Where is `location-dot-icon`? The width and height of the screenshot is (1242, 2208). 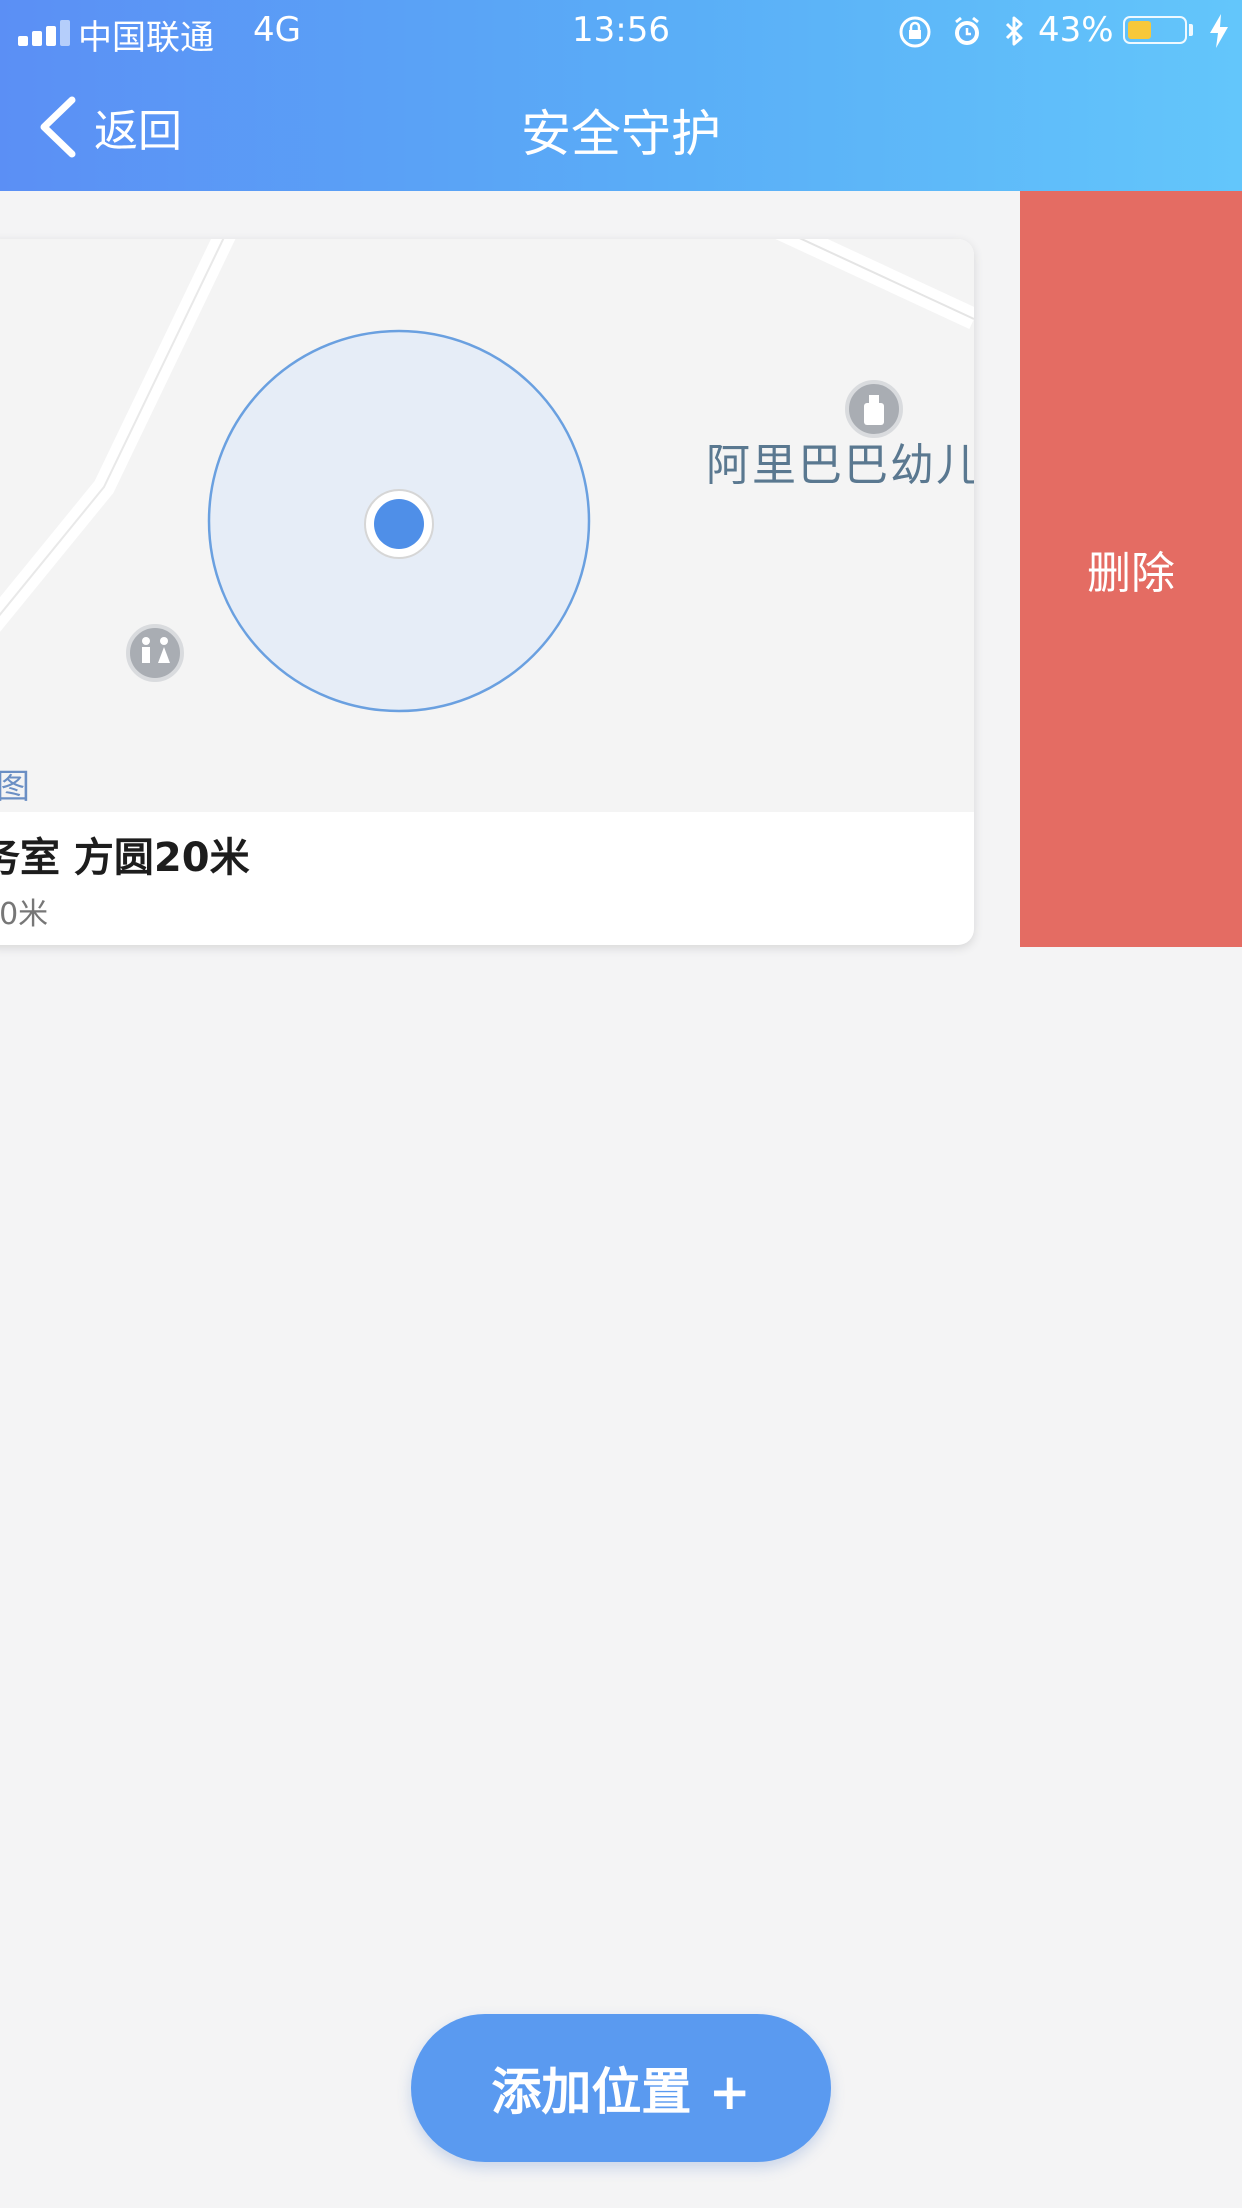
location-dot-icon is located at coordinates (399, 524).